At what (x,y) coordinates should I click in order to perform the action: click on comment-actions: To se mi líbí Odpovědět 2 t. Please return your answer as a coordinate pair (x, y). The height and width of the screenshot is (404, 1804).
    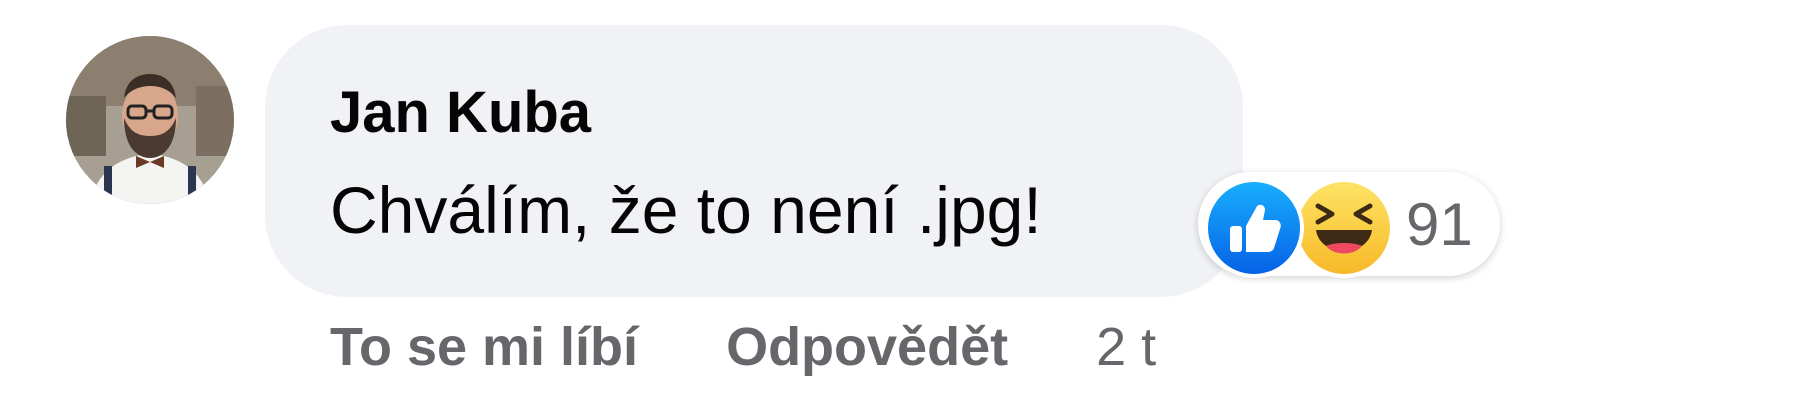
    Looking at the image, I should click on (743, 347).